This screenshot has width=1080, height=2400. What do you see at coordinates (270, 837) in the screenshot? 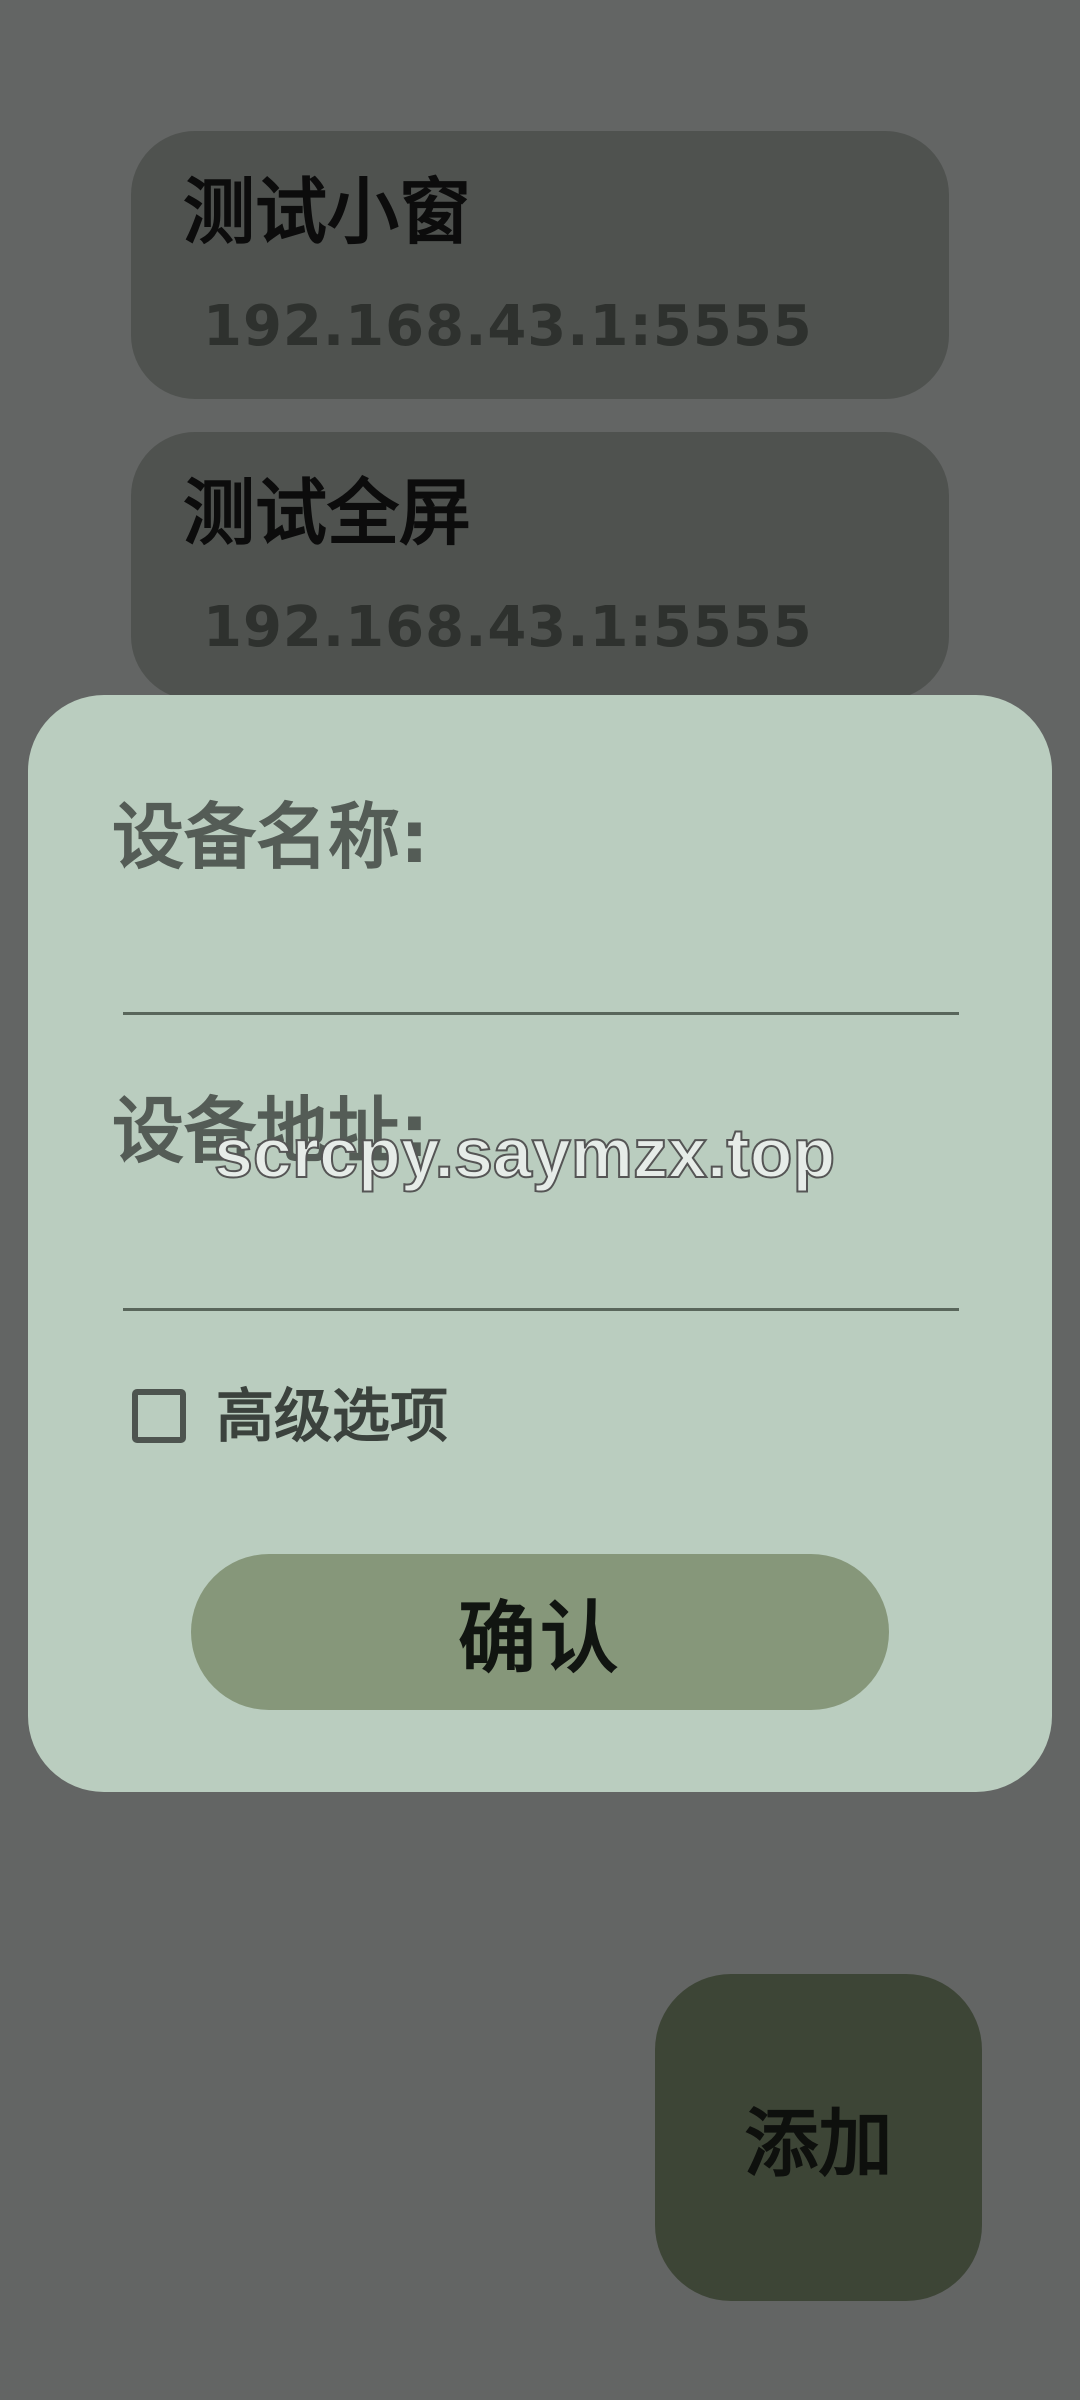
I see `device-name-label: 设备名称:` at bounding box center [270, 837].